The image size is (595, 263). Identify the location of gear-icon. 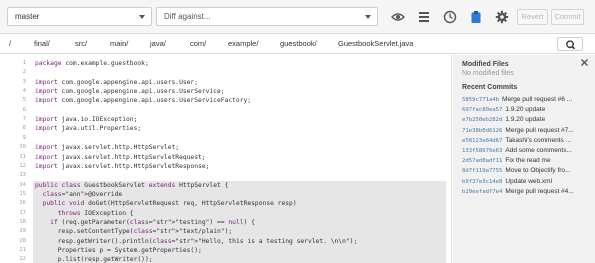
(502, 17).